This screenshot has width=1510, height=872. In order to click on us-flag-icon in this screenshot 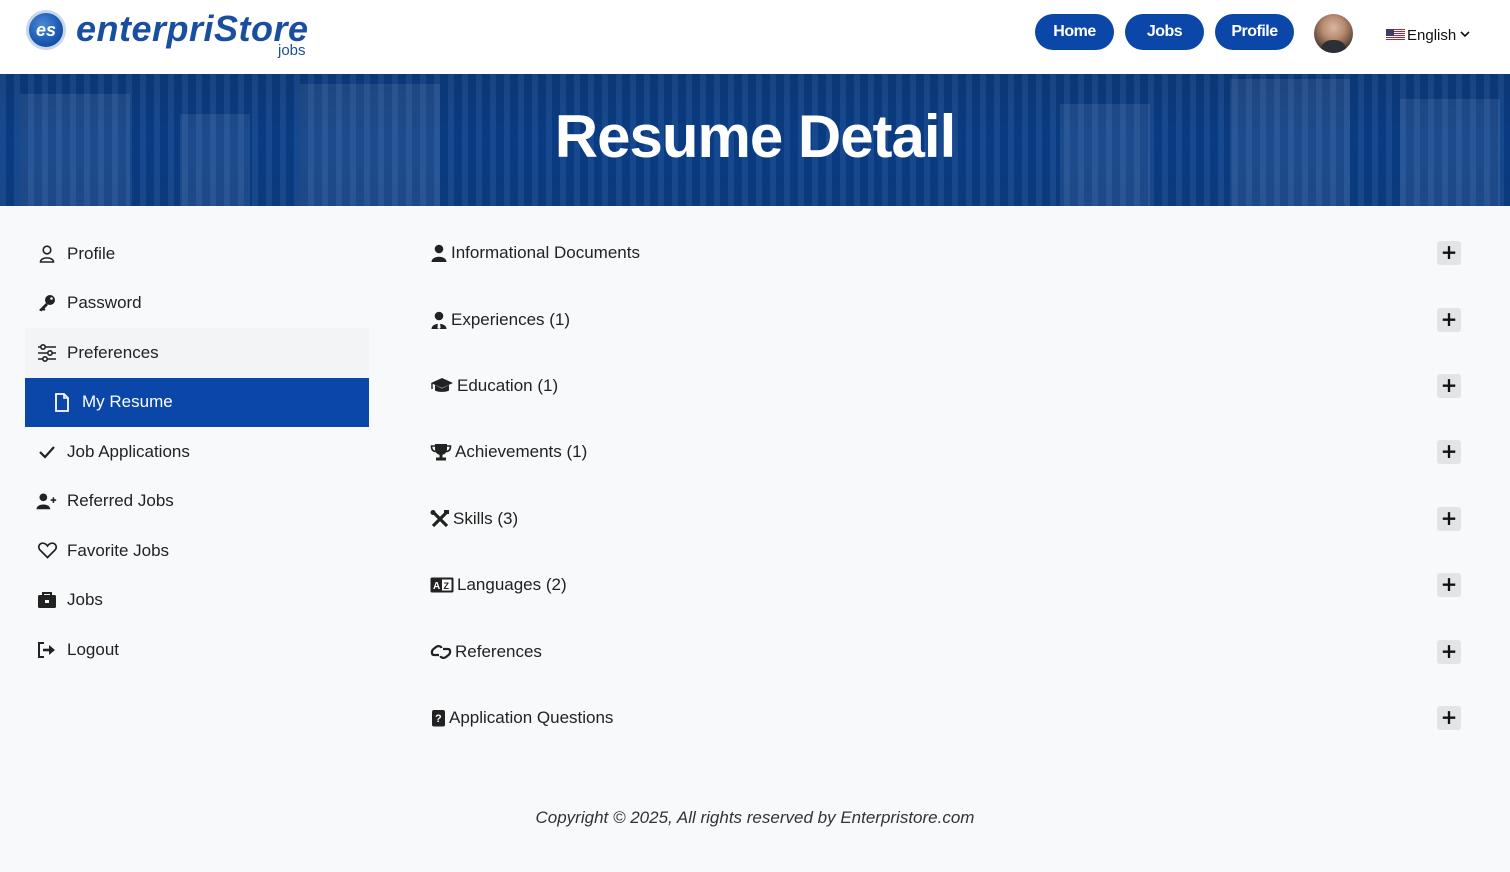, I will do `click(1395, 35)`.